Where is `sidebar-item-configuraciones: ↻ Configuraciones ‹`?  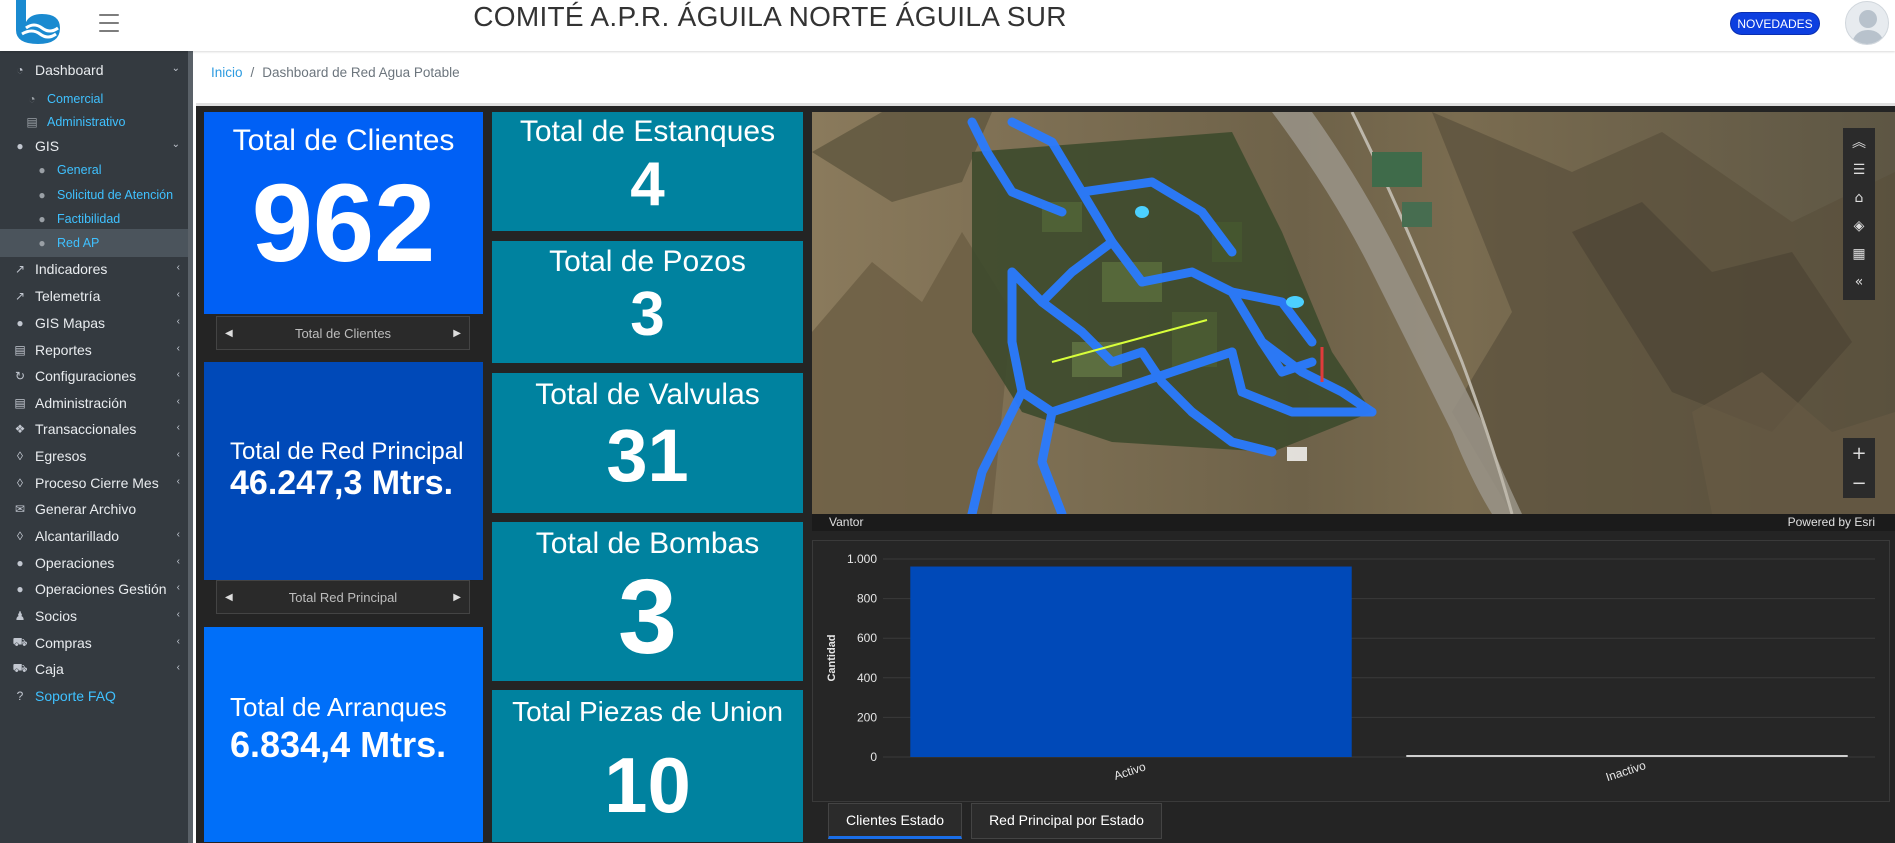 sidebar-item-configuraciones: ↻ Configuraciones ‹ is located at coordinates (94, 376).